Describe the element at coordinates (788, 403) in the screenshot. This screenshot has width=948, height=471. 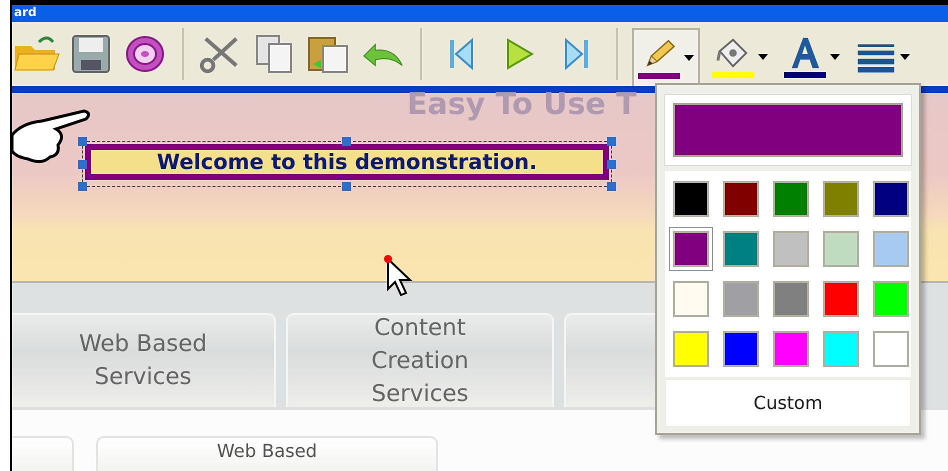
I see `custom-color-button: Custom` at that location.